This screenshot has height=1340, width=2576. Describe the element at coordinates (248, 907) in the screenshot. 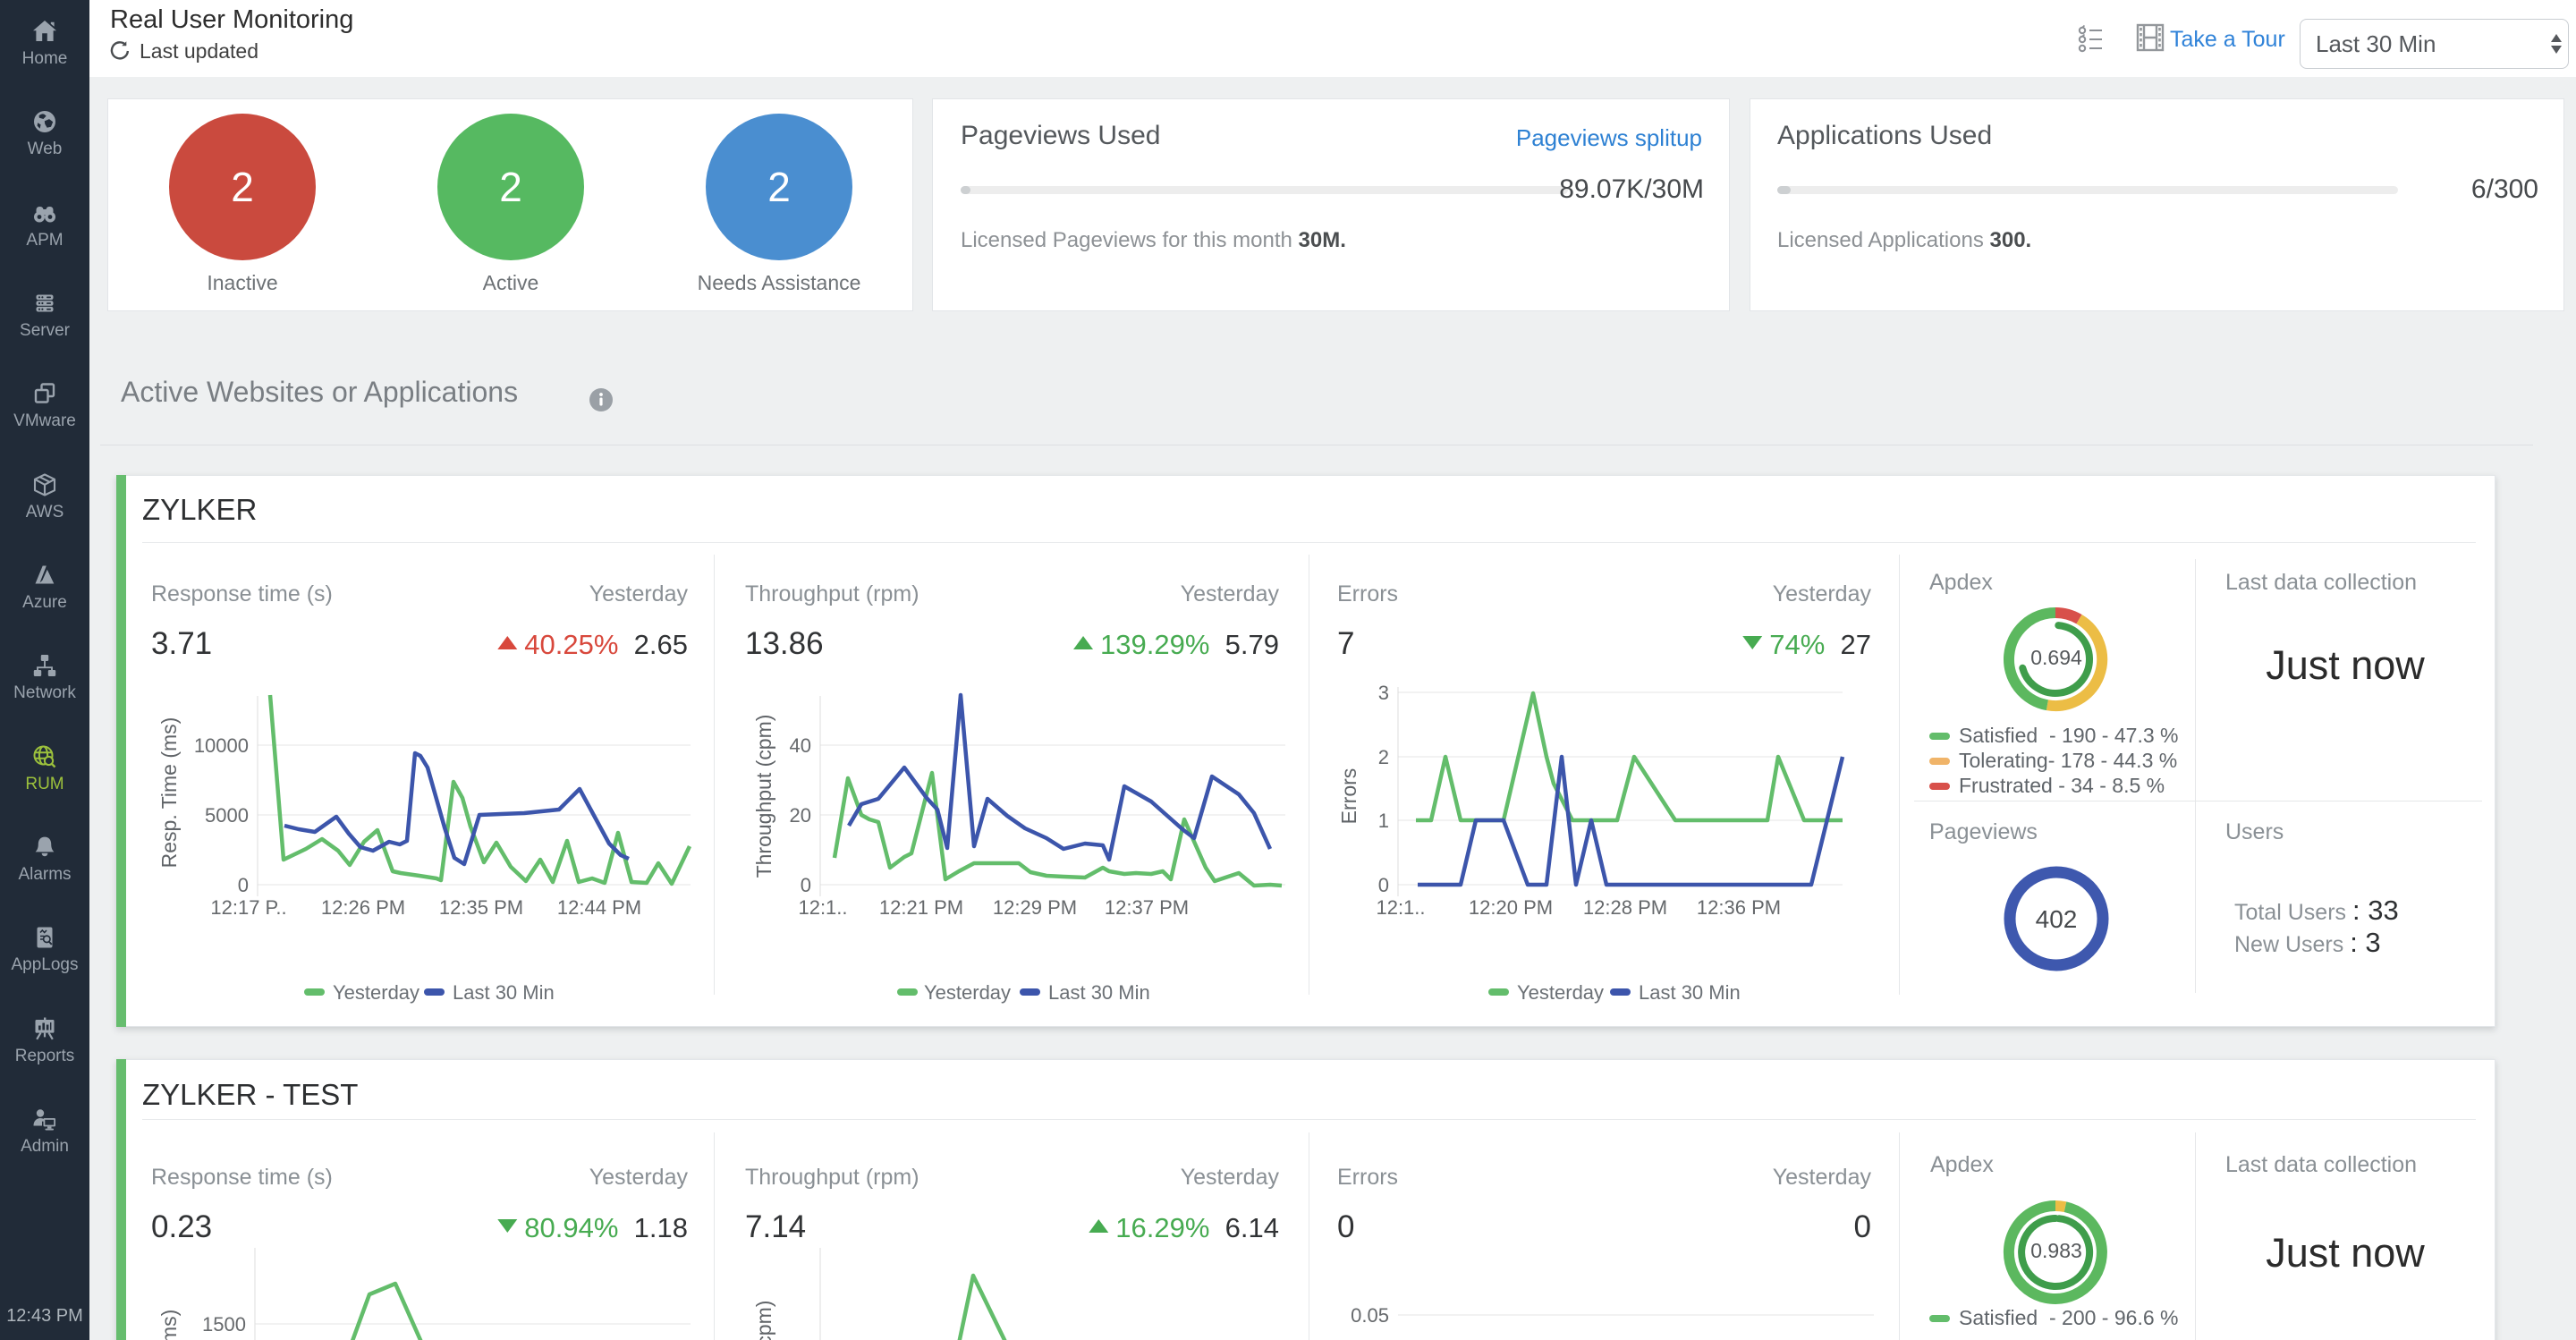

I see `svg-text: 12:17 P..` at that location.